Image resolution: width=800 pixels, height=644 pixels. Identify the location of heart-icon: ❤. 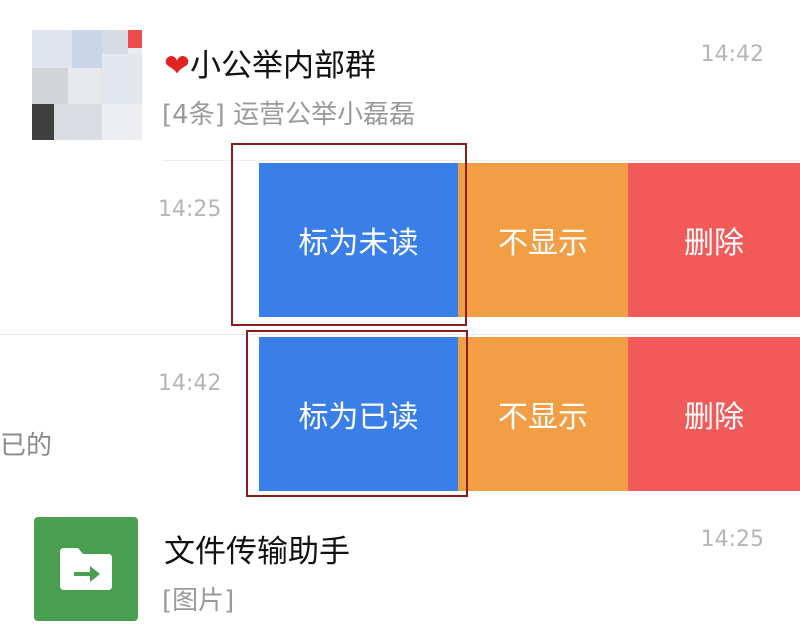
(177, 66).